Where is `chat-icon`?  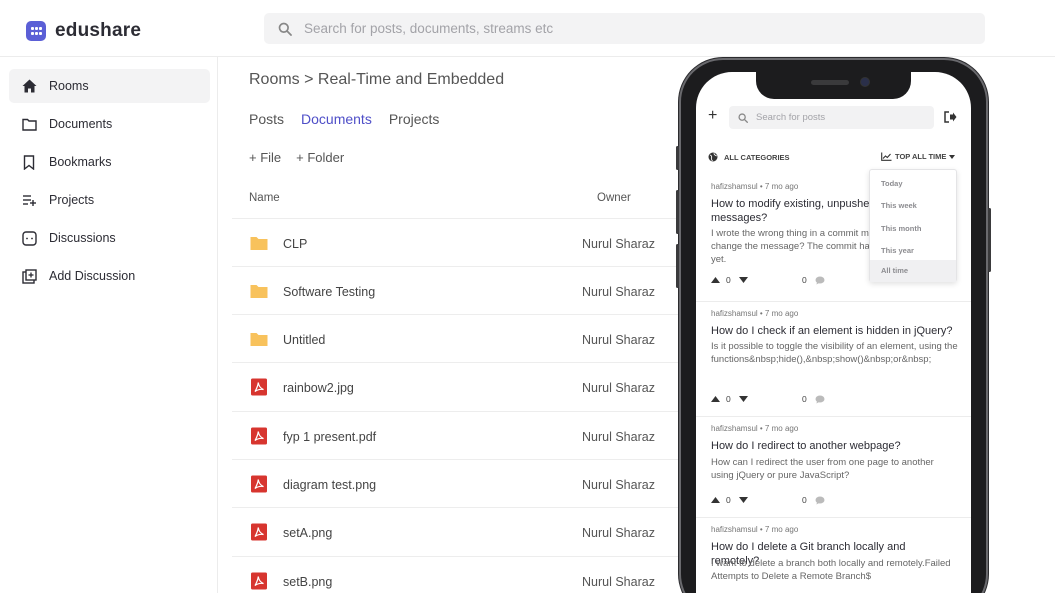 chat-icon is located at coordinates (29, 238).